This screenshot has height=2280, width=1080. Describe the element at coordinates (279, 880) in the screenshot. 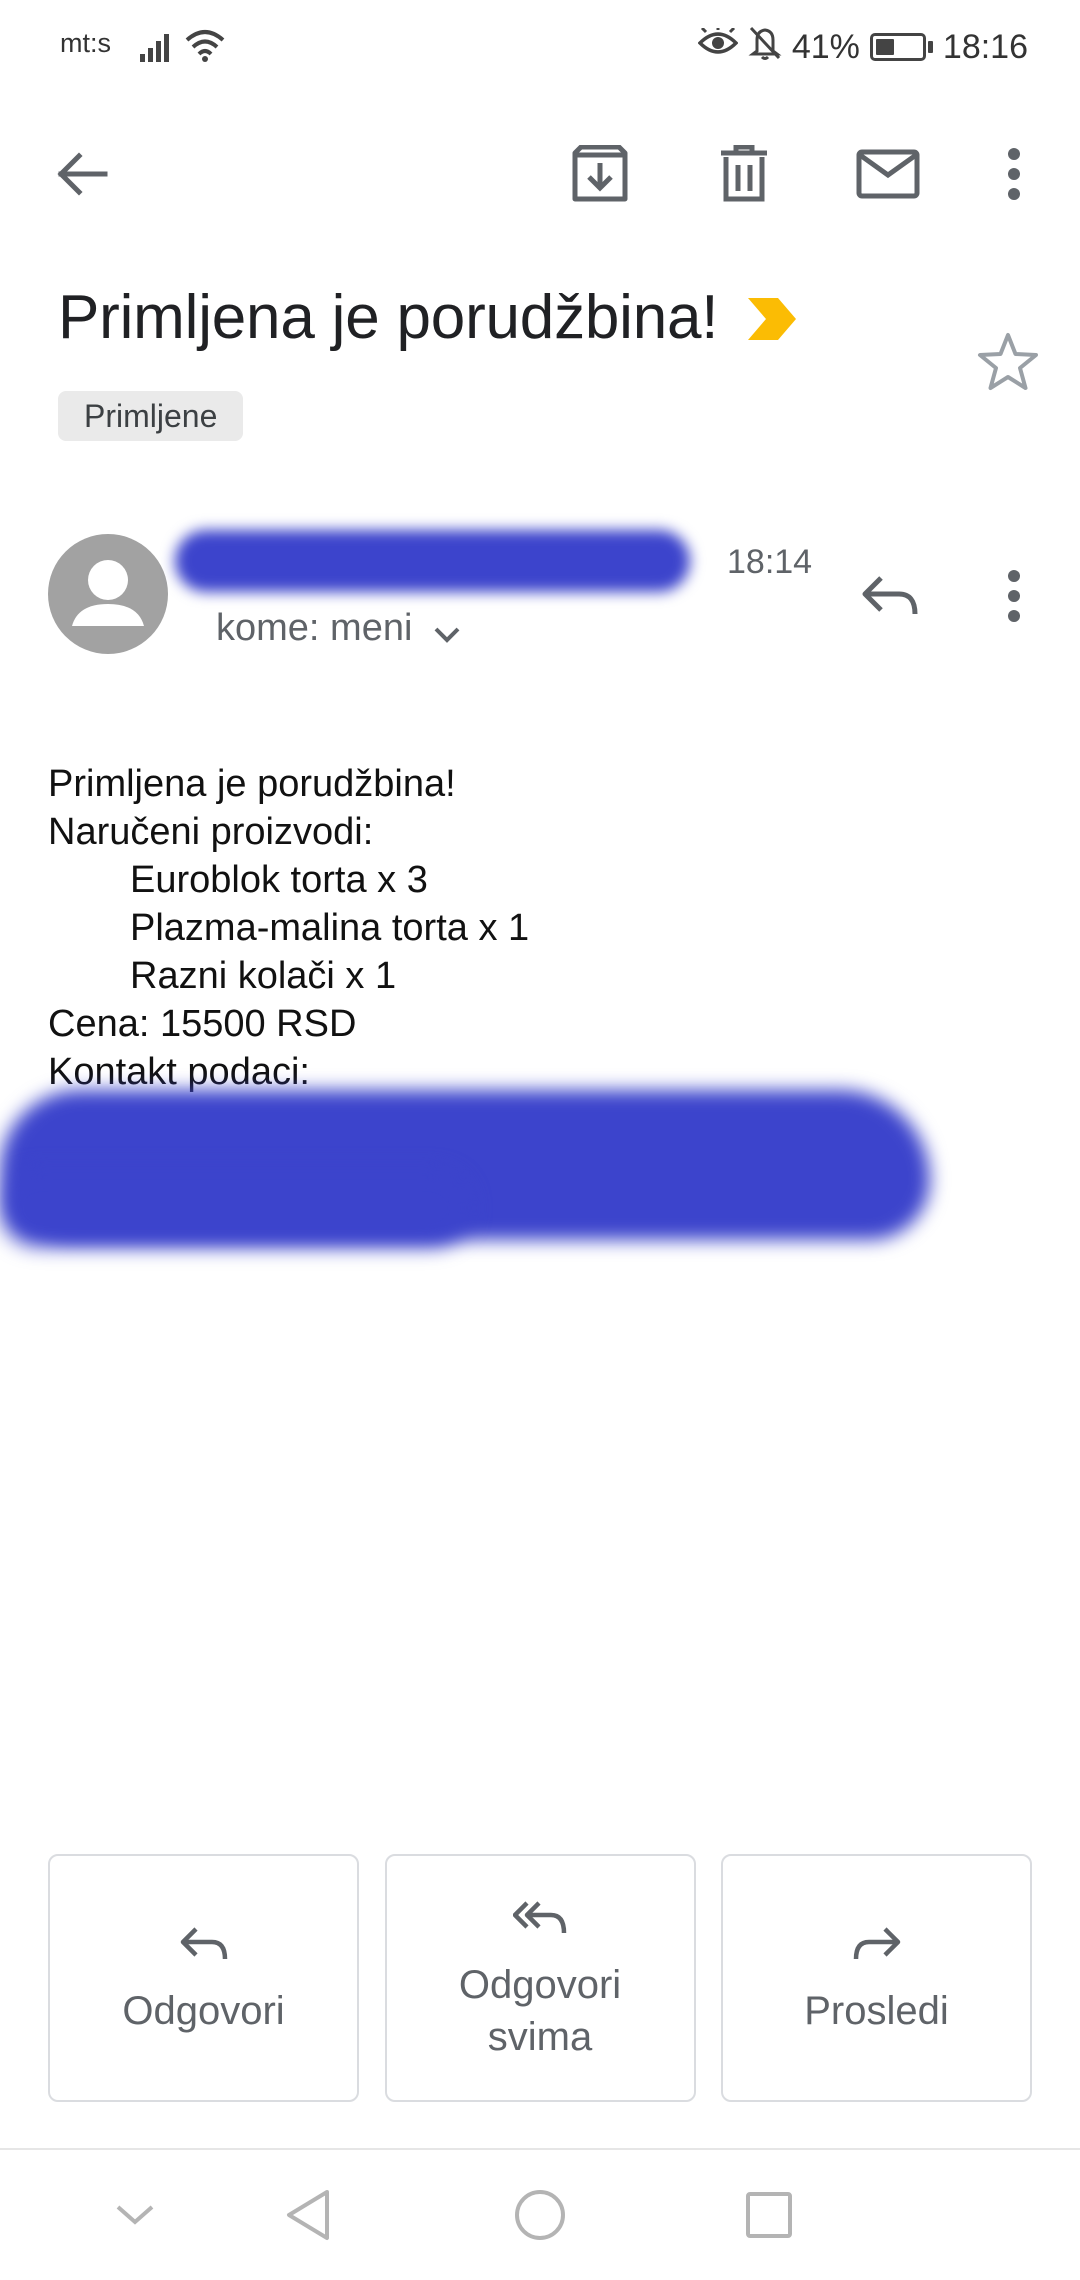

I see `order-item: Euroblok torta x 3` at that location.